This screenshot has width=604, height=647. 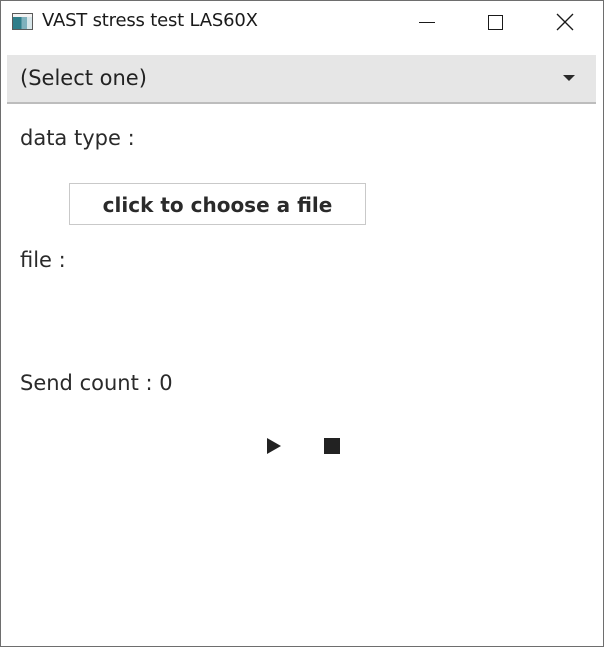 I want to click on maximize-icon, so click(x=495, y=22).